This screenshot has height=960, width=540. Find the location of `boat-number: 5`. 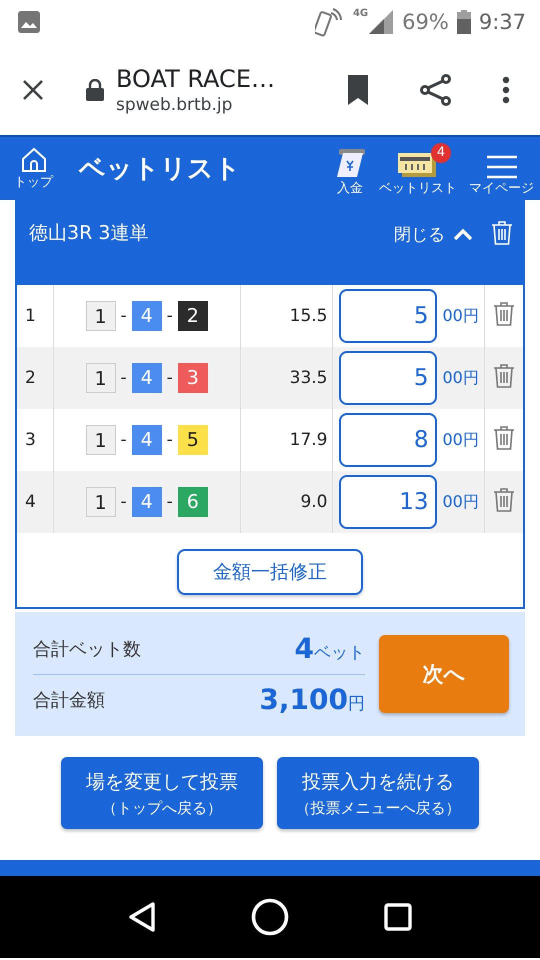

boat-number: 5 is located at coordinates (193, 440).